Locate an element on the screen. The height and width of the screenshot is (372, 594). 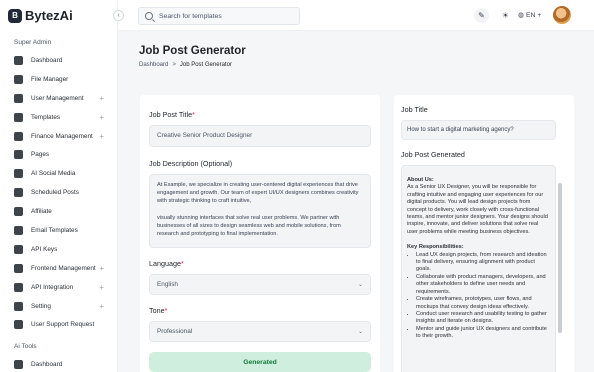
integration-icon is located at coordinates (18, 287).